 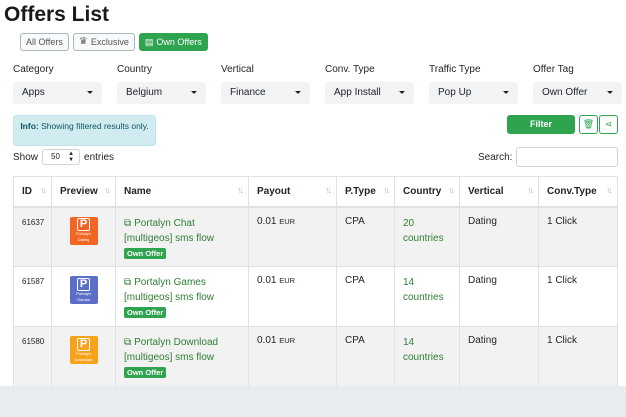 What do you see at coordinates (57, 14) in the screenshot?
I see `page-title: Offers List` at bounding box center [57, 14].